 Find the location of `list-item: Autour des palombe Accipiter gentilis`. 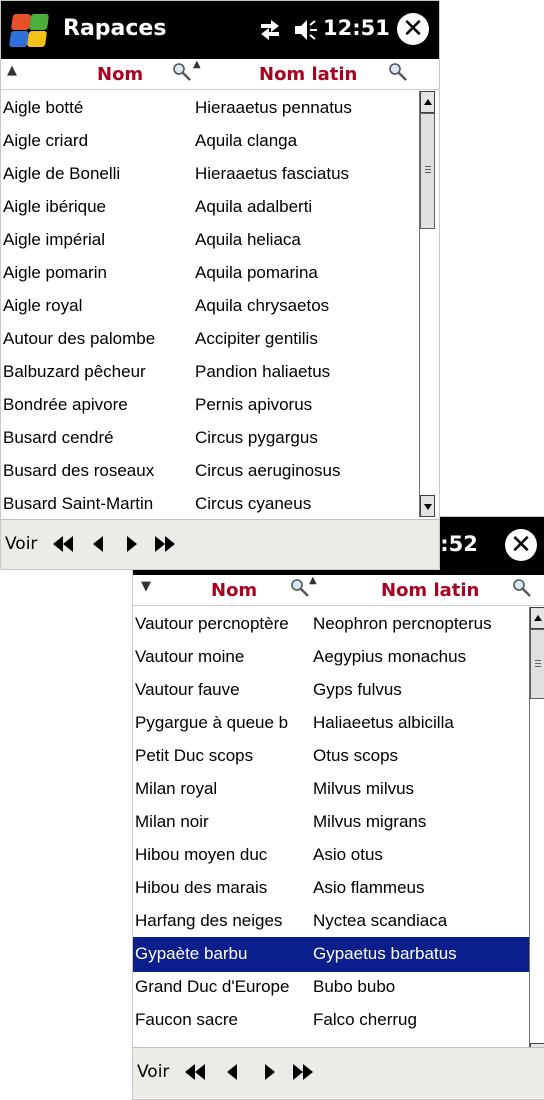

list-item: Autour des palombe Accipiter gentilis is located at coordinates (210, 339).